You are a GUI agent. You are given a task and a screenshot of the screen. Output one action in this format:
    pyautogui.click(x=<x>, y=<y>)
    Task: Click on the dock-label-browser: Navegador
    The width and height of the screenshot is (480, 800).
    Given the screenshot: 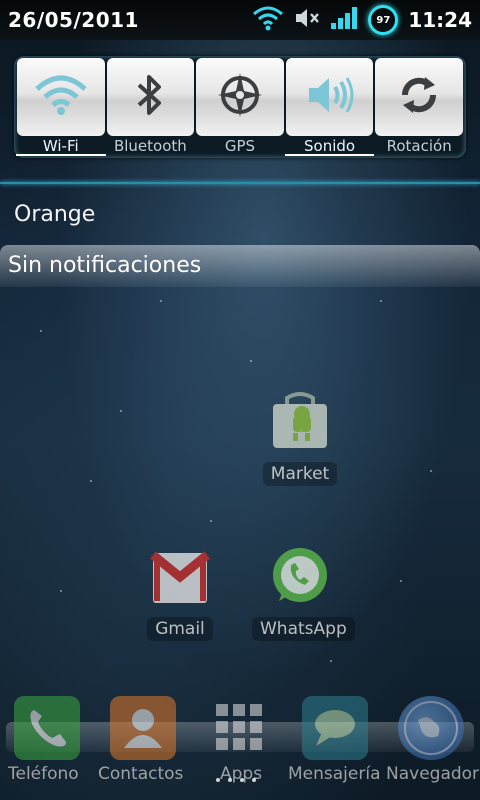 What is the action you would take?
    pyautogui.click(x=433, y=774)
    